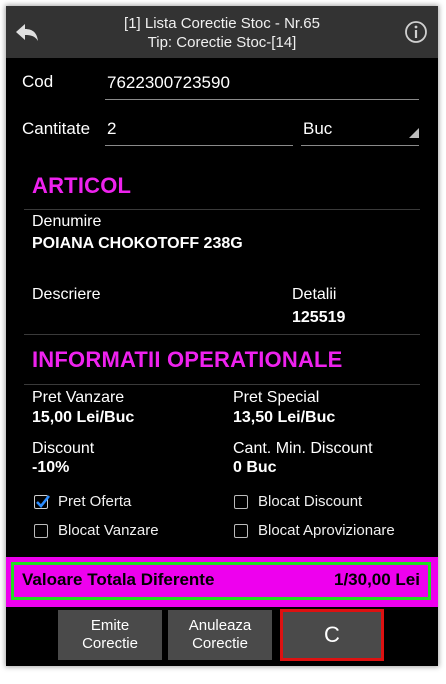 The image size is (446, 684). I want to click on blocat-aprovizionare-label: Blocat Aprovizionare, so click(326, 530).